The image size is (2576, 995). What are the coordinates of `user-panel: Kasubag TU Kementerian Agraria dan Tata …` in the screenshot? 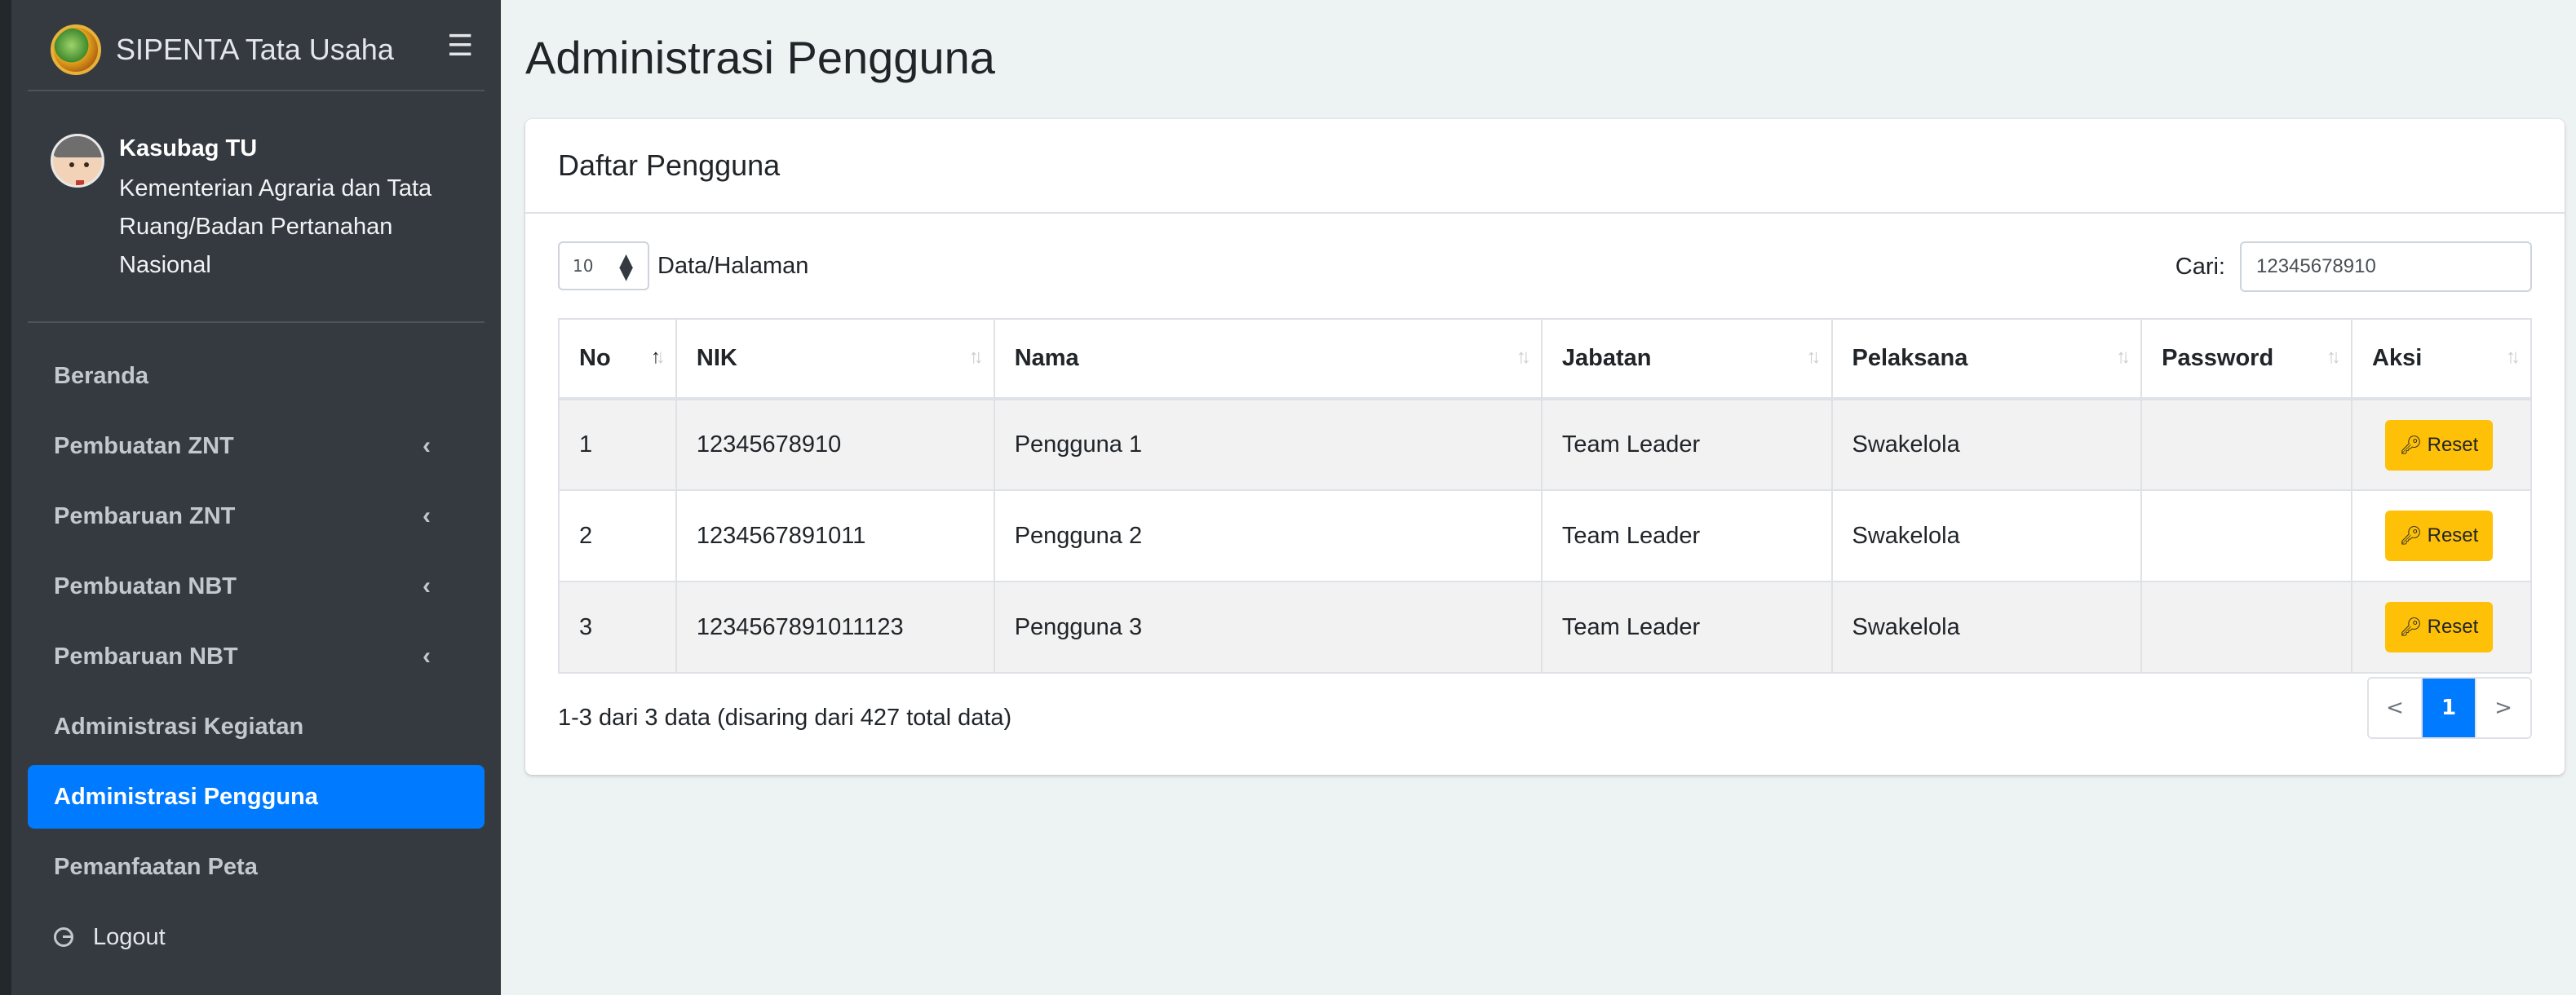 It's located at (256, 207).